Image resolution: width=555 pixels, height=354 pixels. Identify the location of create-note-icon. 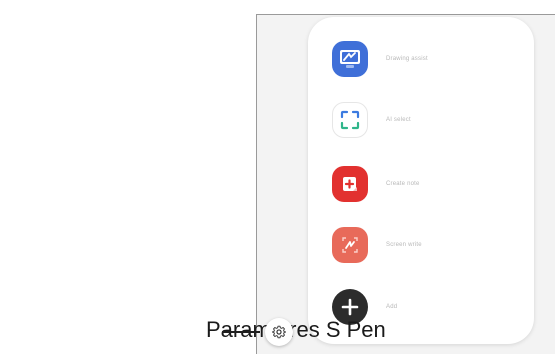
(350, 184).